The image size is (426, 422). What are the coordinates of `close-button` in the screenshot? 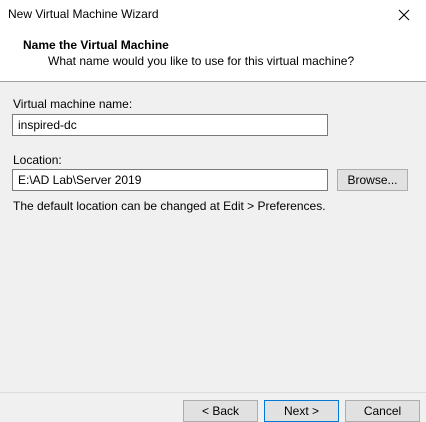 It's located at (404, 15).